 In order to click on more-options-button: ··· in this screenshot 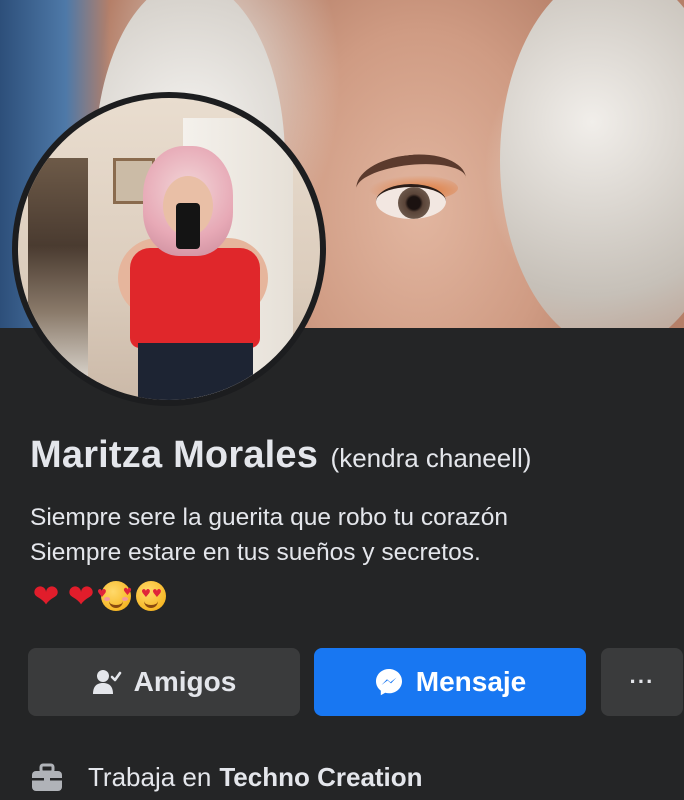, I will do `click(642, 682)`.